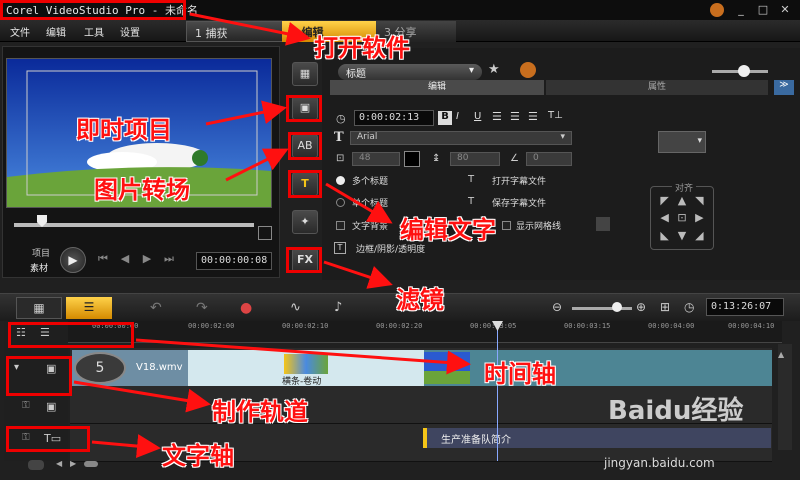  What do you see at coordinates (198, 456) in the screenshot?
I see `annotation-text-axis: 文字轴` at bounding box center [198, 456].